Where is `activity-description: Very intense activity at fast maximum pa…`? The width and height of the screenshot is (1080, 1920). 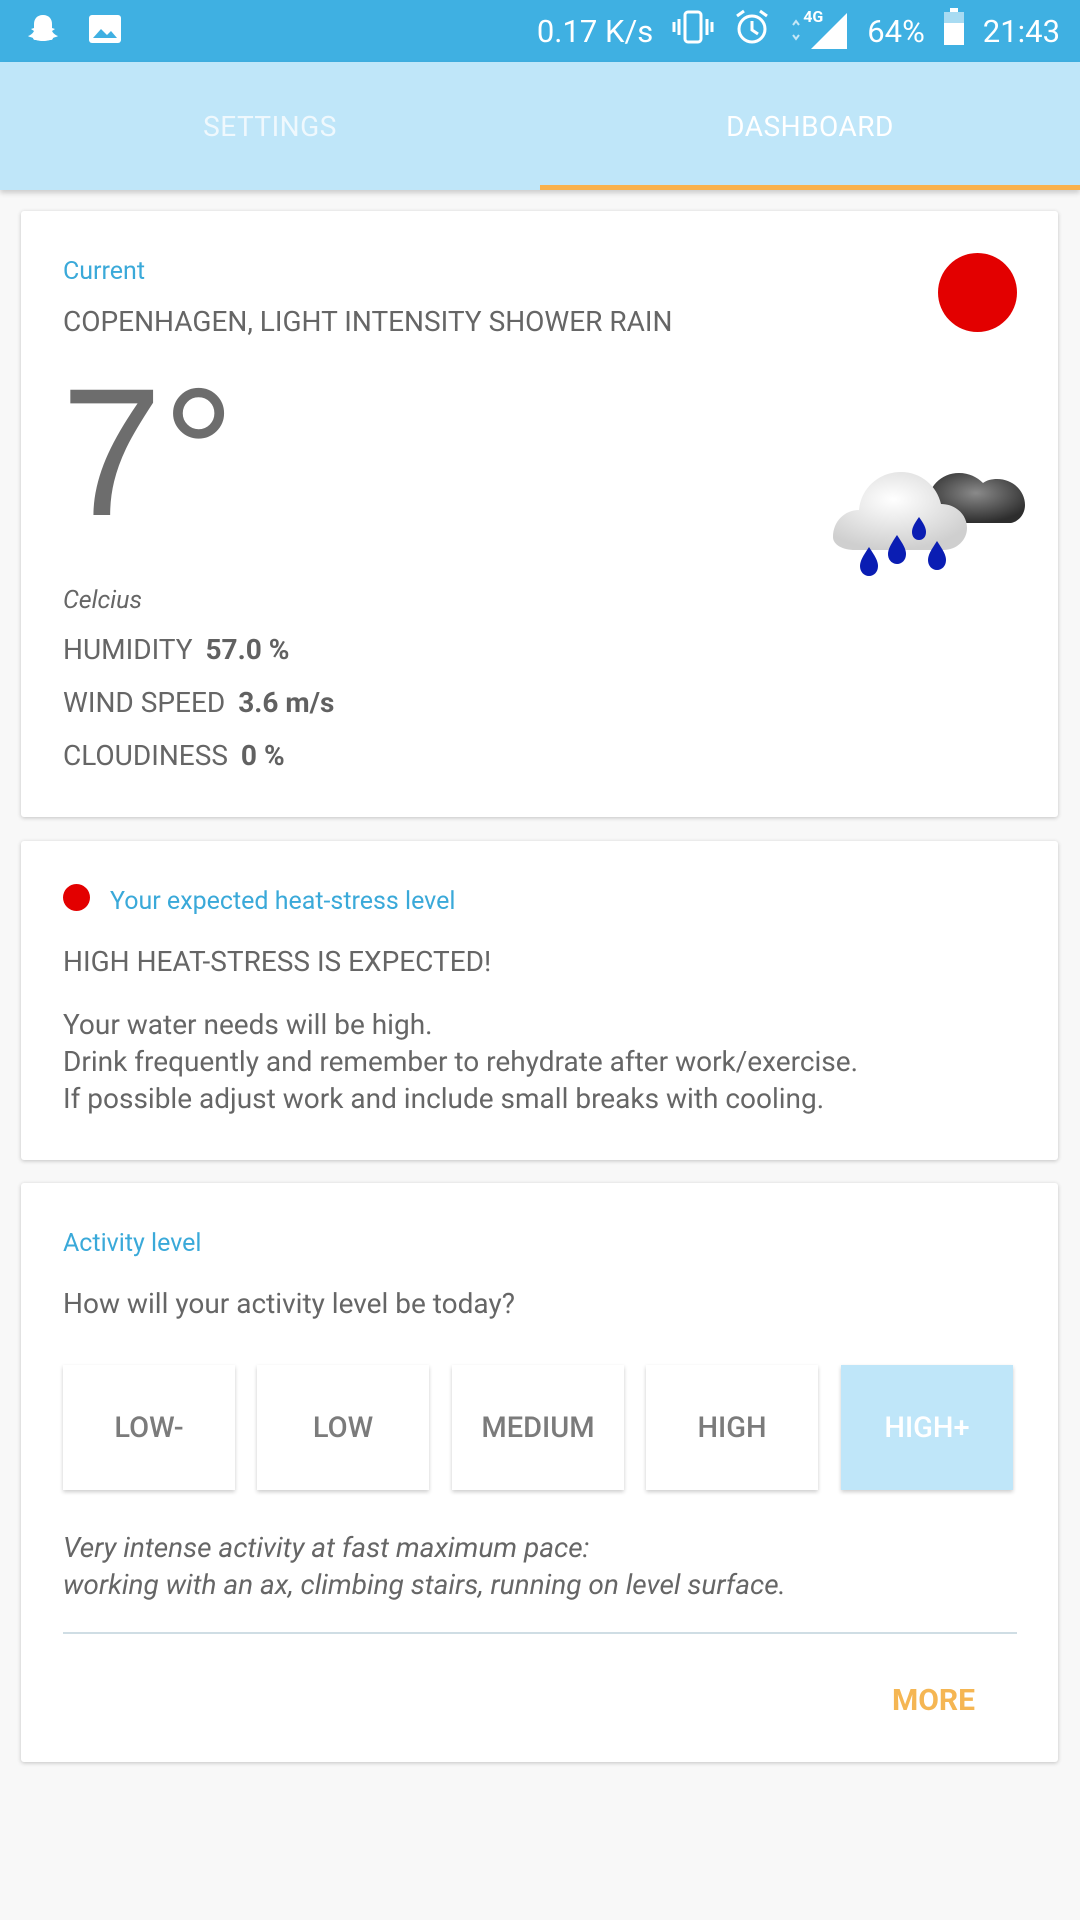 activity-description: Very intense activity at fast maximum pa… is located at coordinates (424, 1566).